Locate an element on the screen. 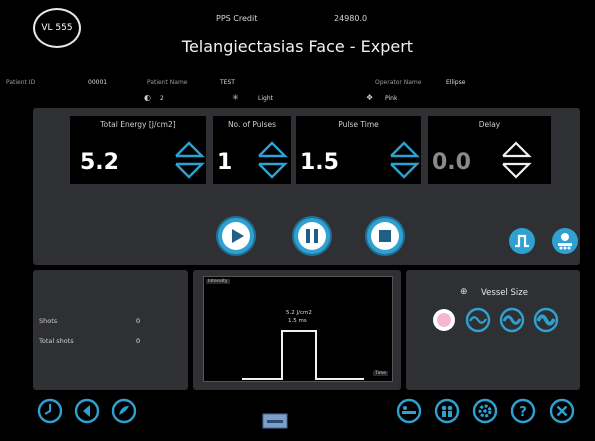 The height and width of the screenshot is (441, 595). patient-id-label: Patient ID is located at coordinates (21, 82).